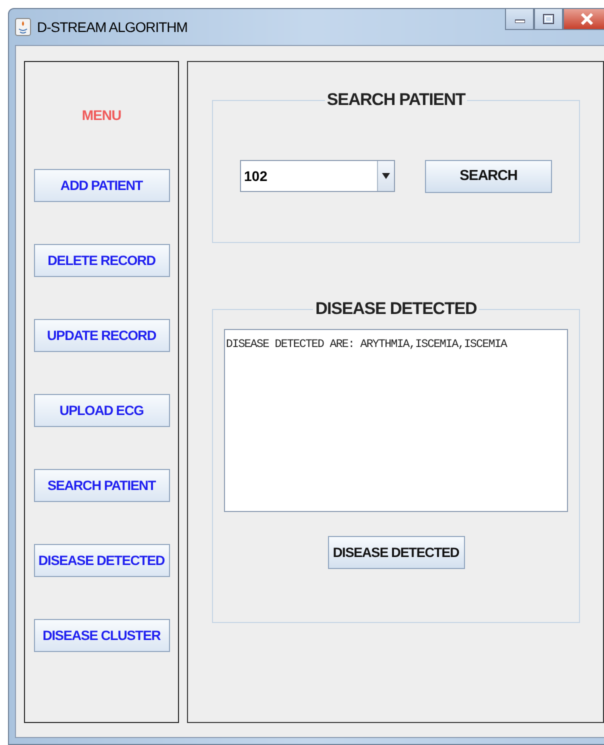 This screenshot has width=604, height=745. What do you see at coordinates (396, 100) in the screenshot?
I see `group-title: SEARCH PATIENT` at bounding box center [396, 100].